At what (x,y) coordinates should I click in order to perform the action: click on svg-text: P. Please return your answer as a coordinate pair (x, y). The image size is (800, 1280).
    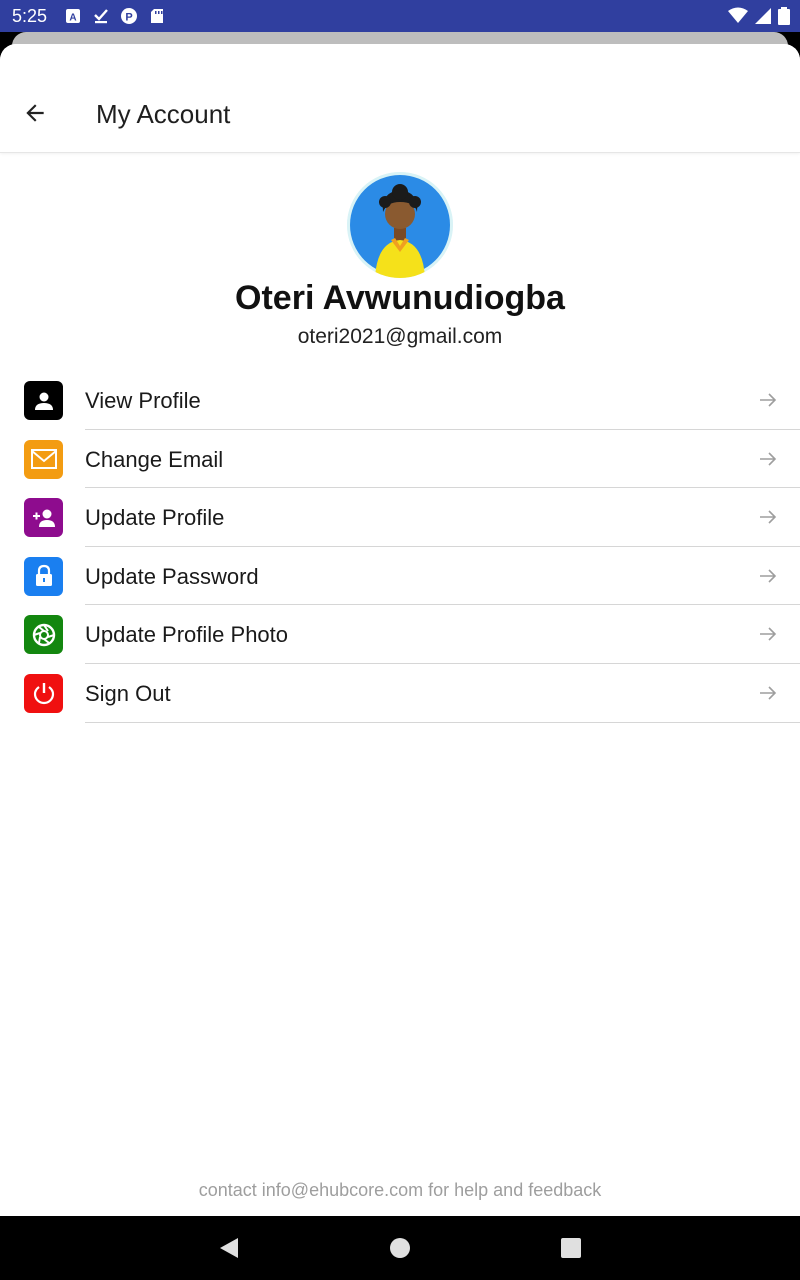
    Looking at the image, I should click on (128, 18).